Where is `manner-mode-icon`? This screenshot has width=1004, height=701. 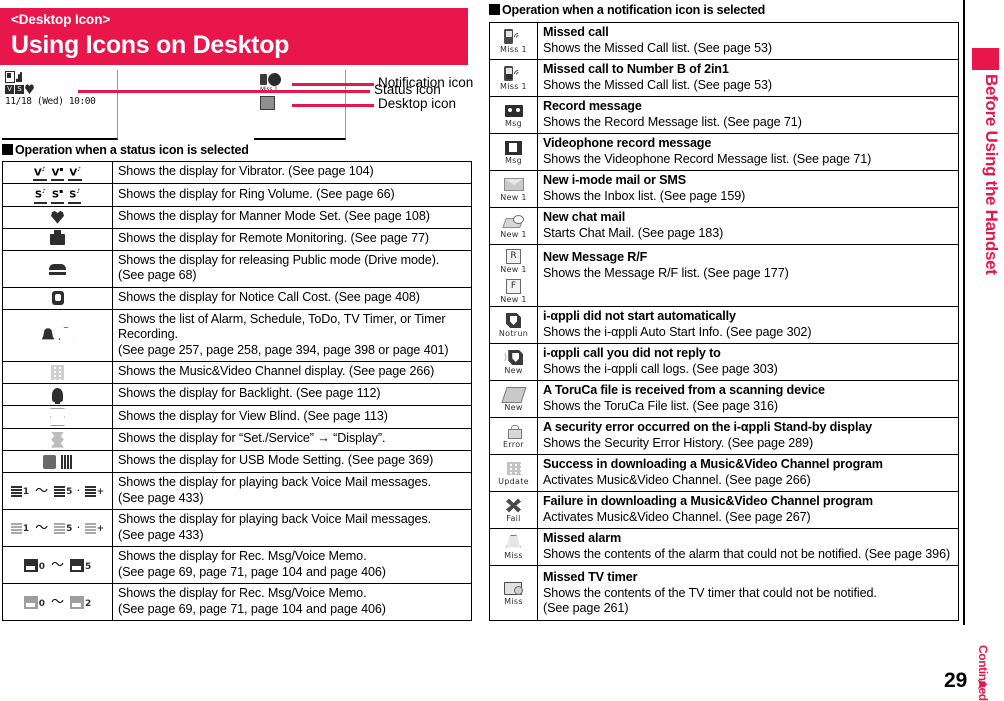 manner-mode-icon is located at coordinates (57, 217).